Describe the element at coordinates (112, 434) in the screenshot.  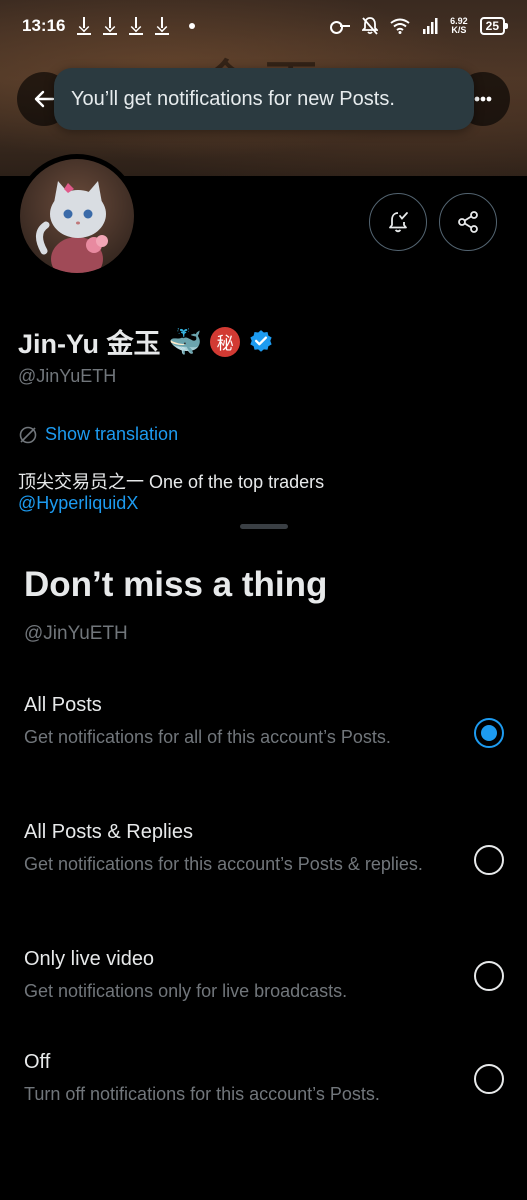
I see `show-translation-label: Show translation` at that location.